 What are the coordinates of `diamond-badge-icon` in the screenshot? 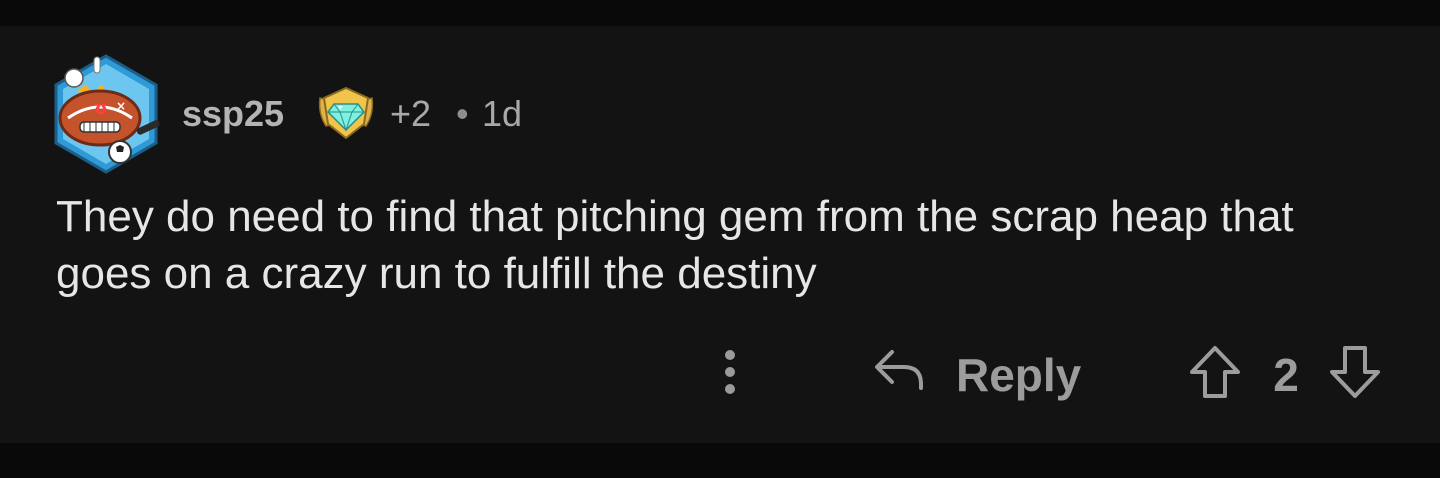 It's located at (346, 113).